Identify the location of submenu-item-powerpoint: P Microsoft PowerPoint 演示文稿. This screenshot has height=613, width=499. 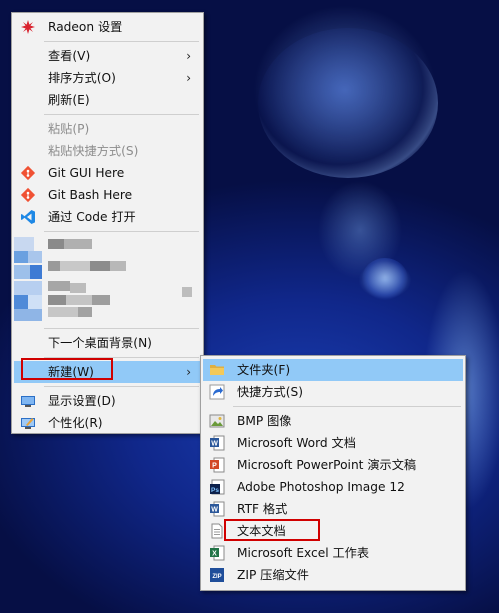
(333, 465).